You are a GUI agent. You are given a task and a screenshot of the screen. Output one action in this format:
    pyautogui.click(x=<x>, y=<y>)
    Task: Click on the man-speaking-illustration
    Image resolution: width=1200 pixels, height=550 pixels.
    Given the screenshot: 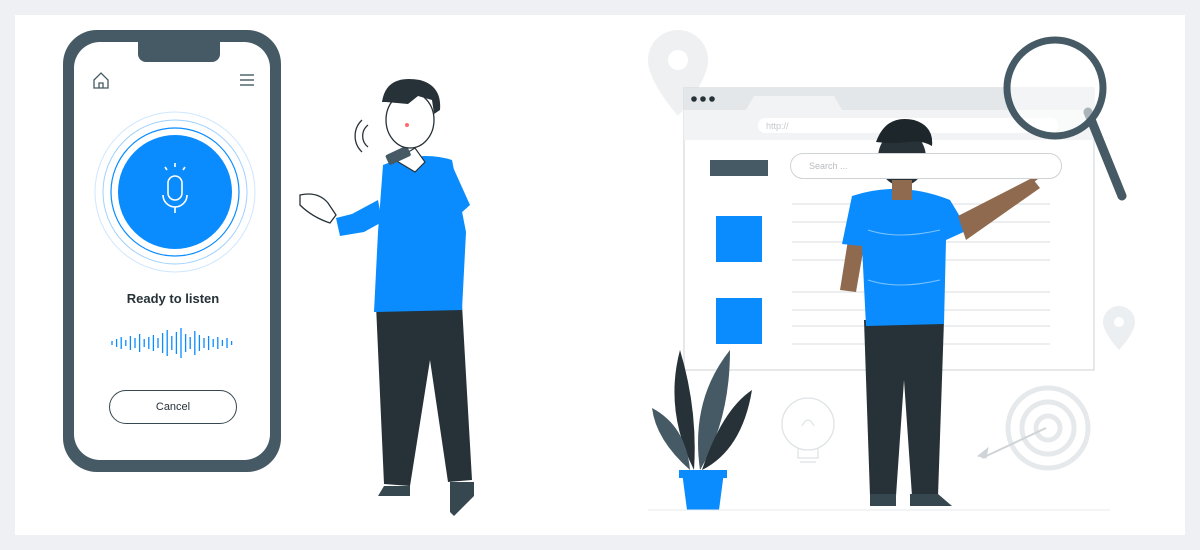 What is the action you would take?
    pyautogui.click(x=386, y=297)
    